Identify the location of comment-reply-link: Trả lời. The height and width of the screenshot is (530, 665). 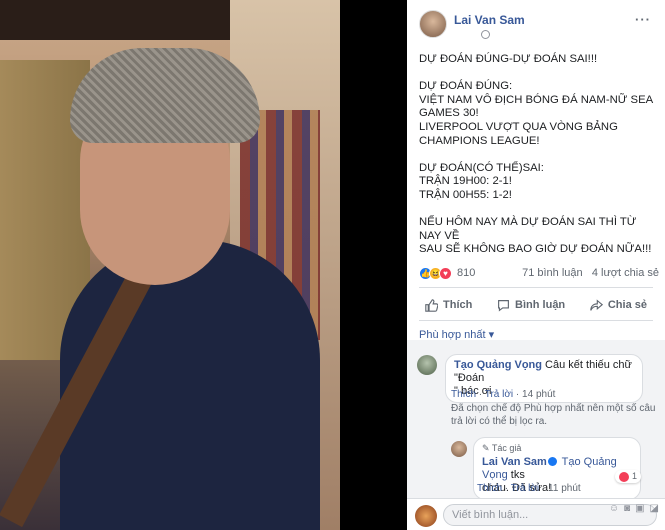
(499, 394).